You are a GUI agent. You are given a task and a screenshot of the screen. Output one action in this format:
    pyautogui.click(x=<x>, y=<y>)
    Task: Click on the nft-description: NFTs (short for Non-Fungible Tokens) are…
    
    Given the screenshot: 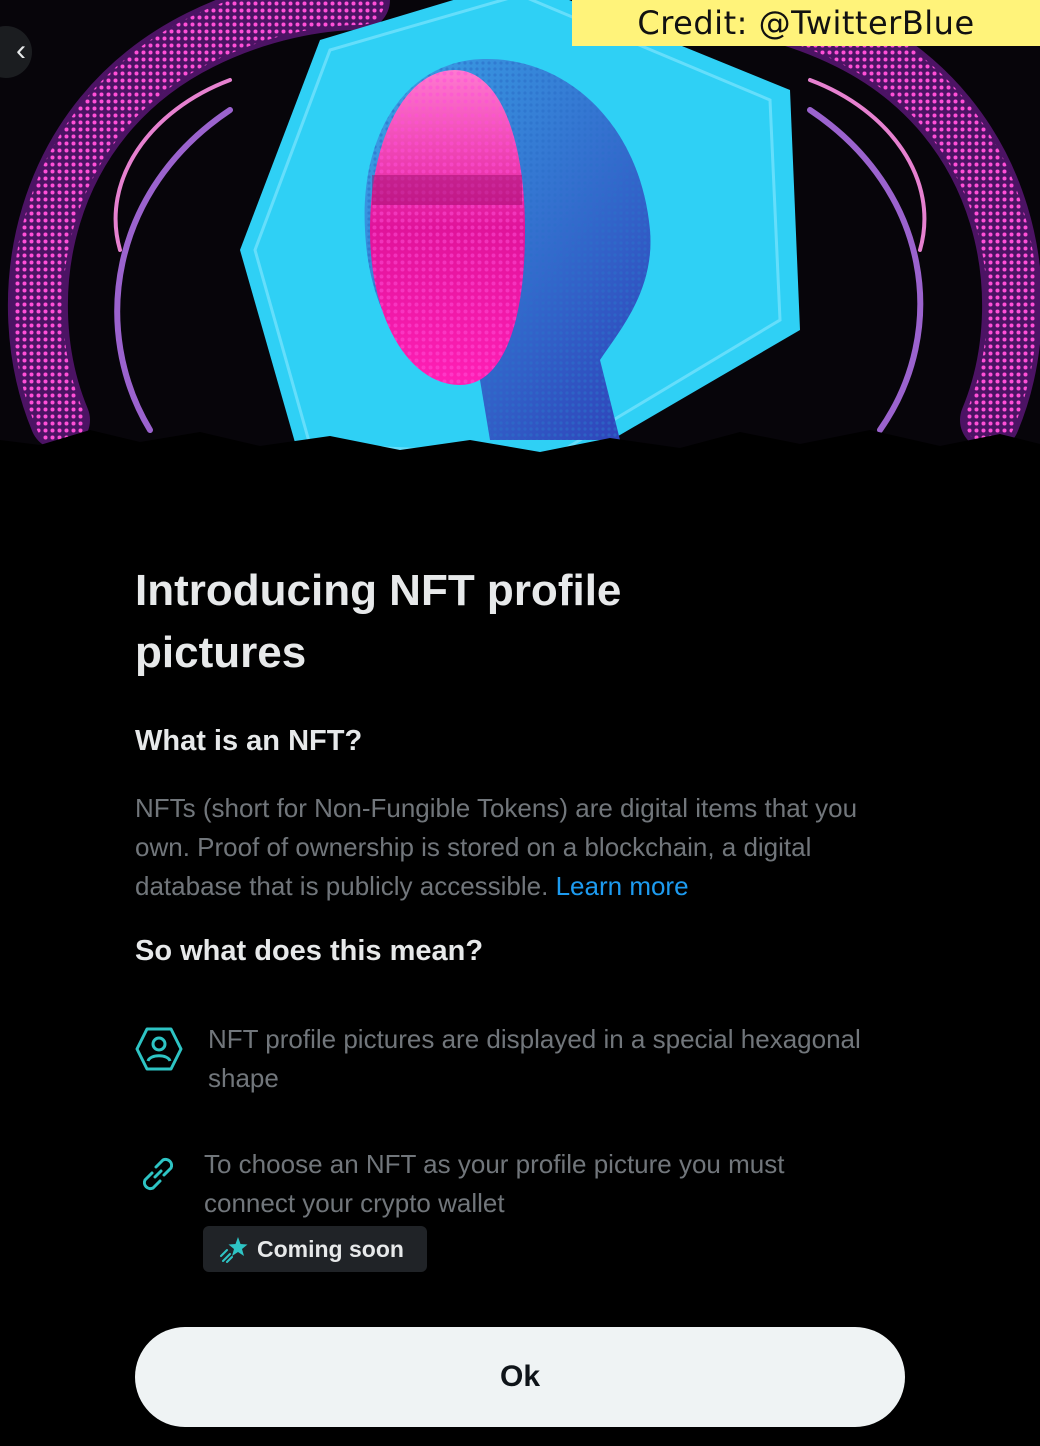 What is the action you would take?
    pyautogui.click(x=520, y=847)
    